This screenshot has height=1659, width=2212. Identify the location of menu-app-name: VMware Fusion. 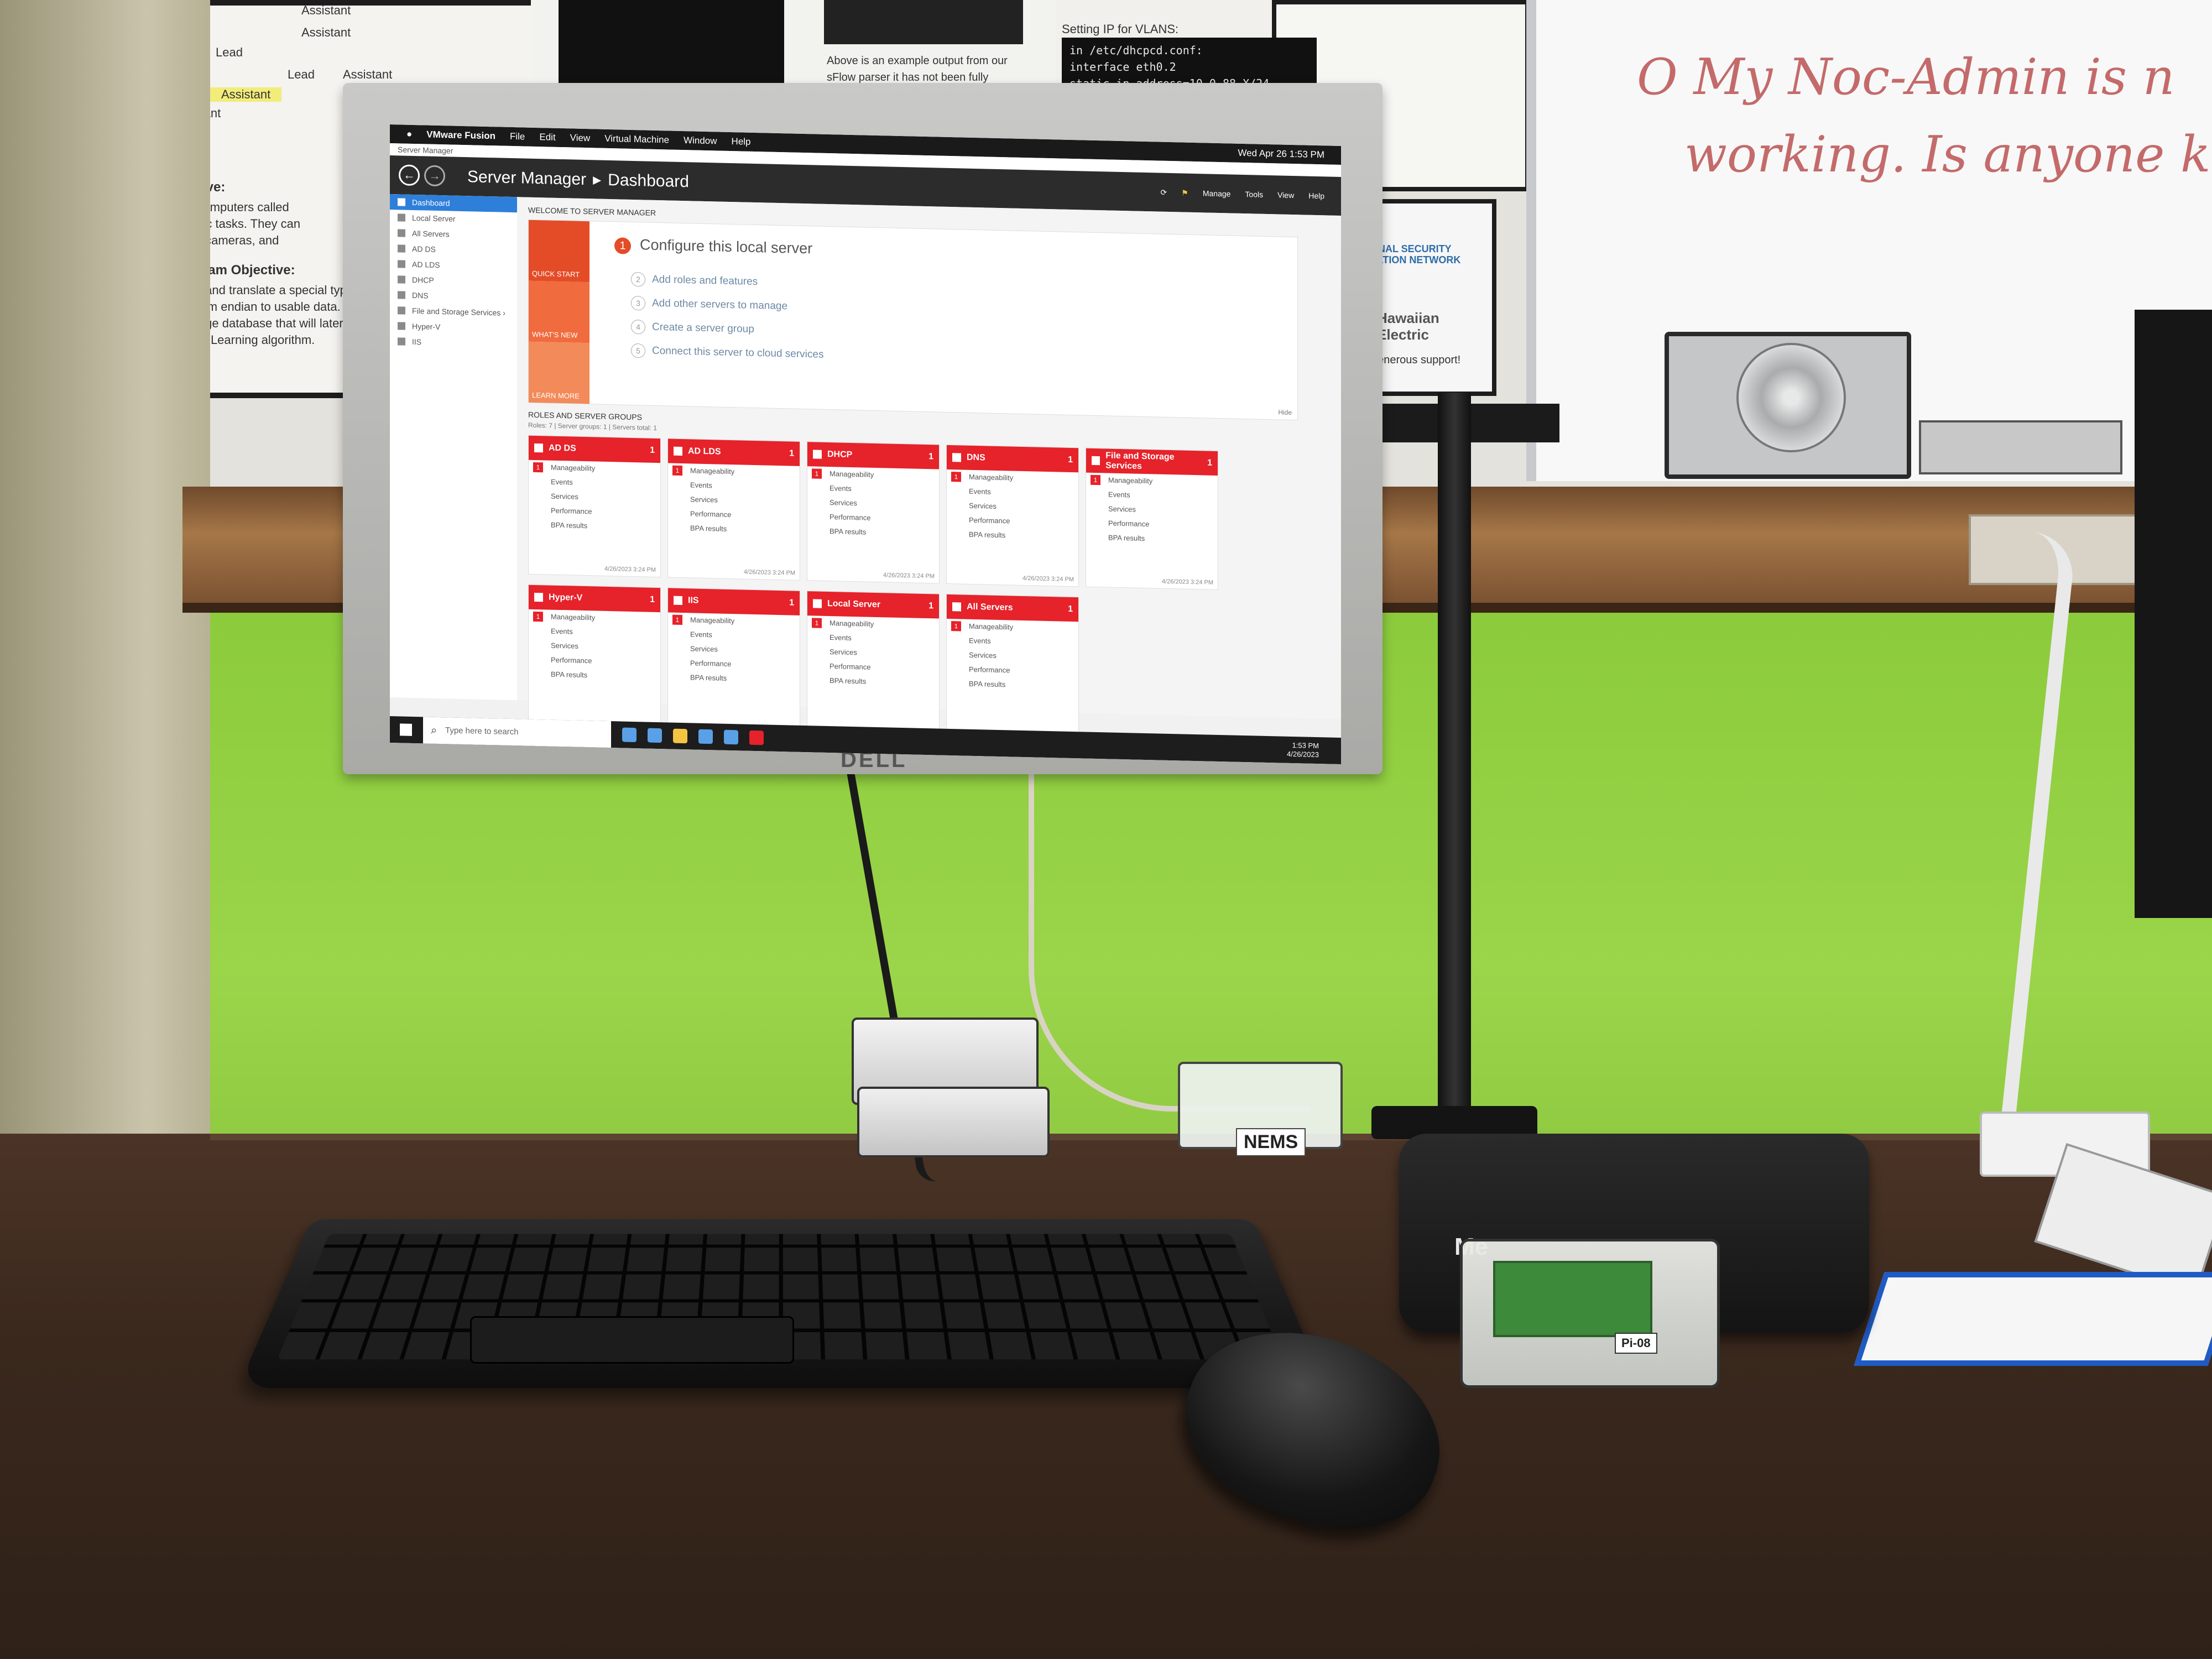
(461, 136).